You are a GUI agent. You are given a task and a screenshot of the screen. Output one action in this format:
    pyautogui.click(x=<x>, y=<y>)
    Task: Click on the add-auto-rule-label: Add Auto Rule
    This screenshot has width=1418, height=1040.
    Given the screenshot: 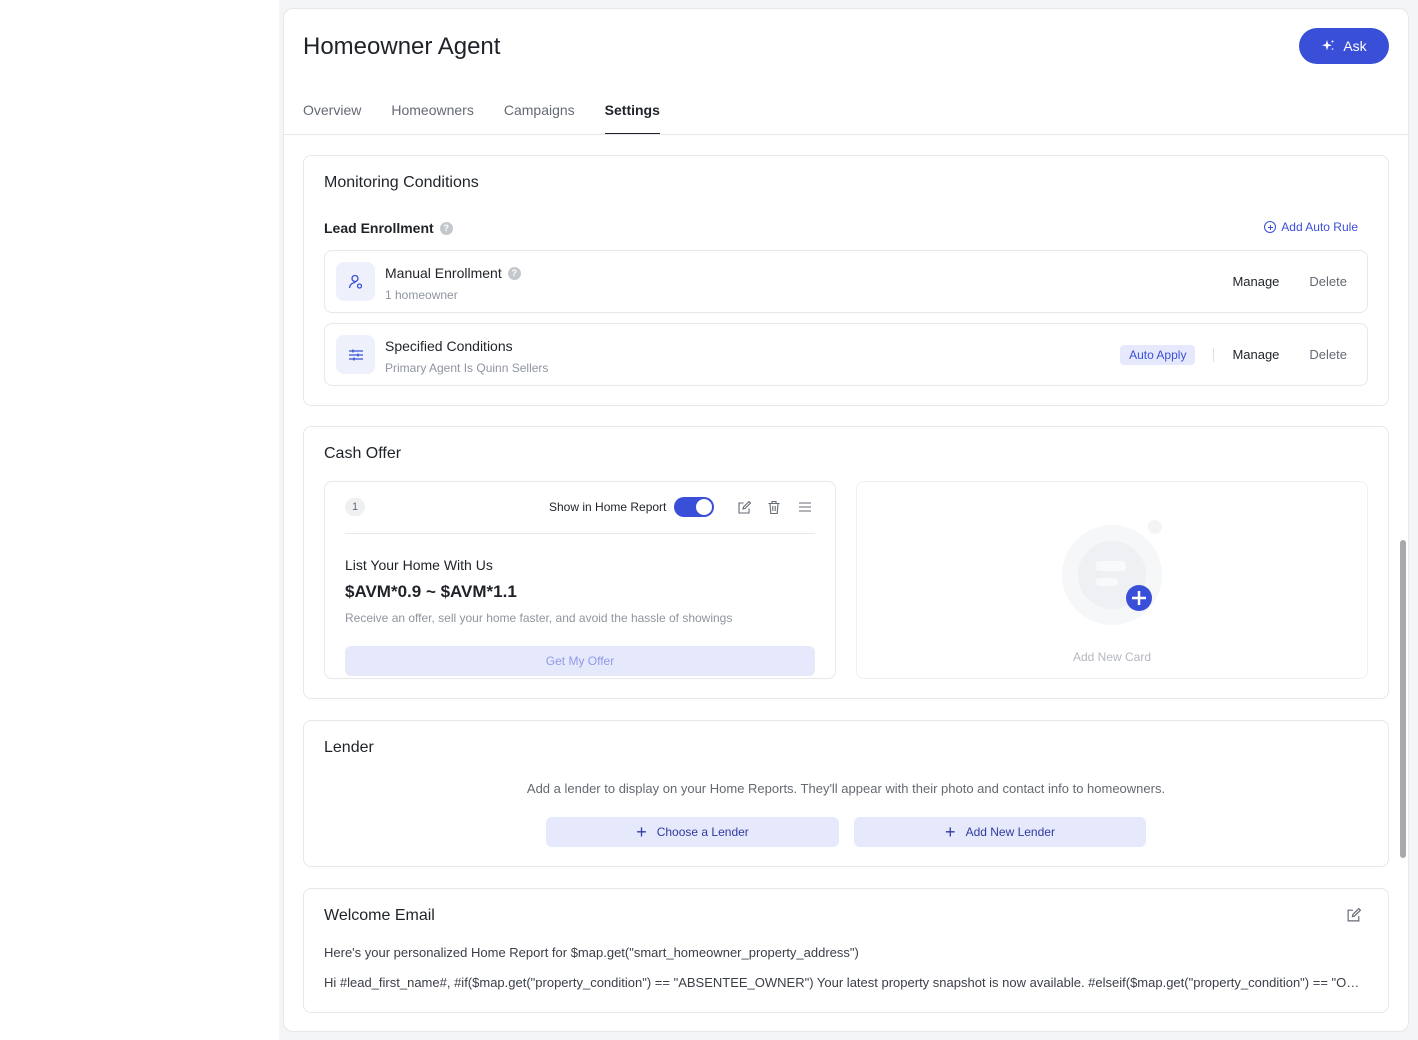 What is the action you would take?
    pyautogui.click(x=1319, y=227)
    